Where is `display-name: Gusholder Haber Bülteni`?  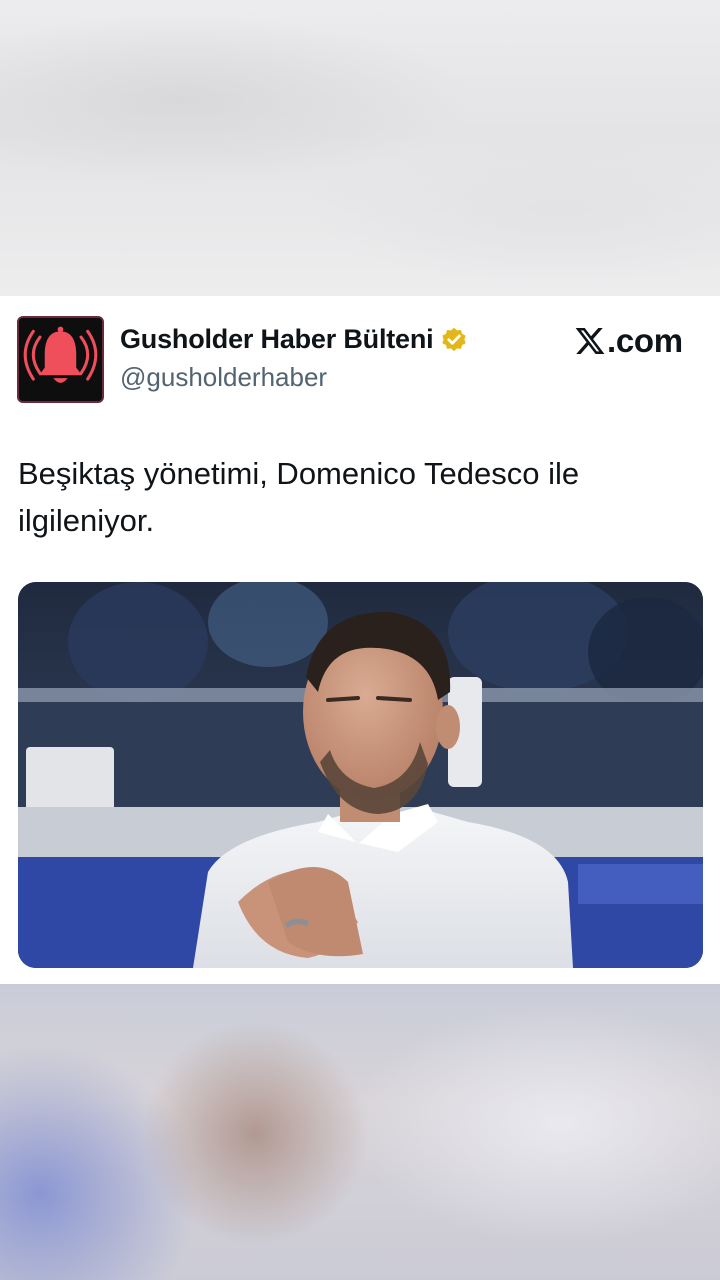
display-name: Gusholder Haber Bülteni is located at coordinates (277, 339).